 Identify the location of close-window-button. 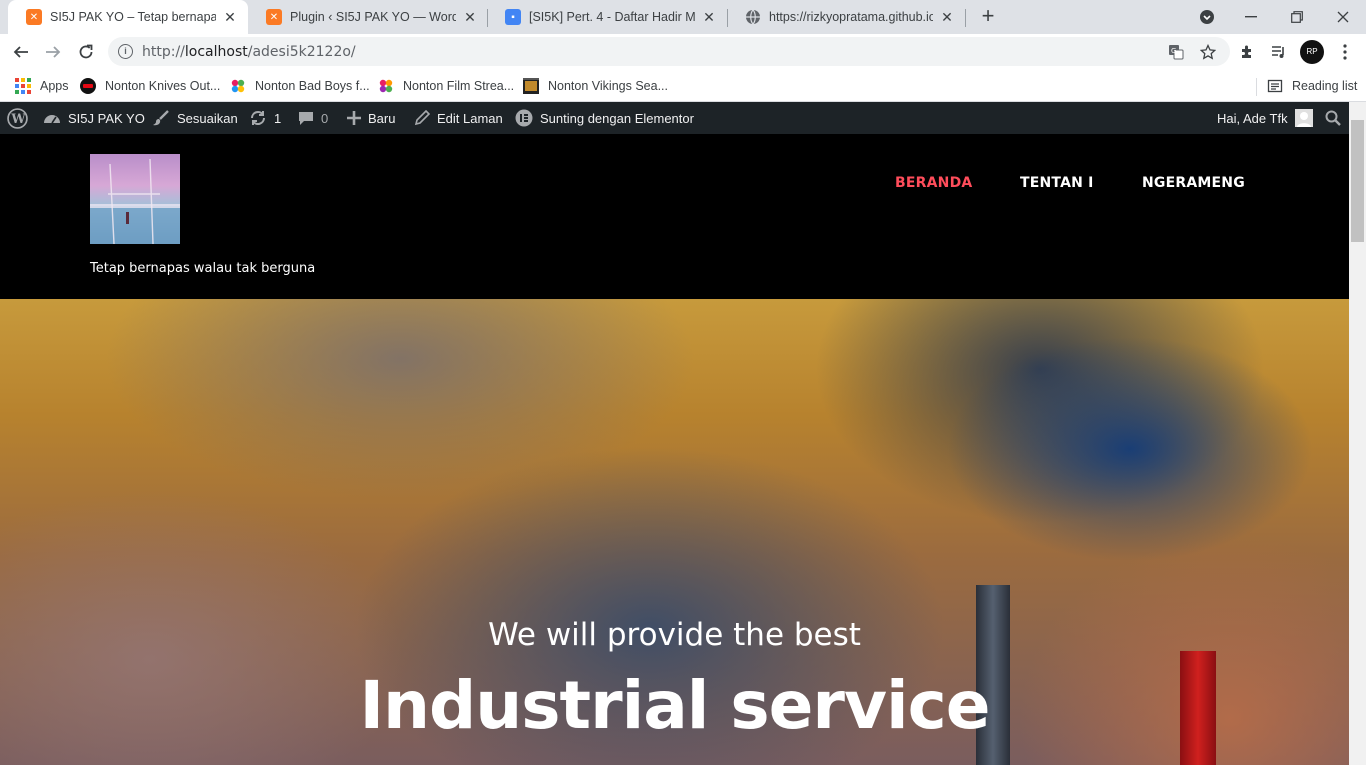
(1343, 17).